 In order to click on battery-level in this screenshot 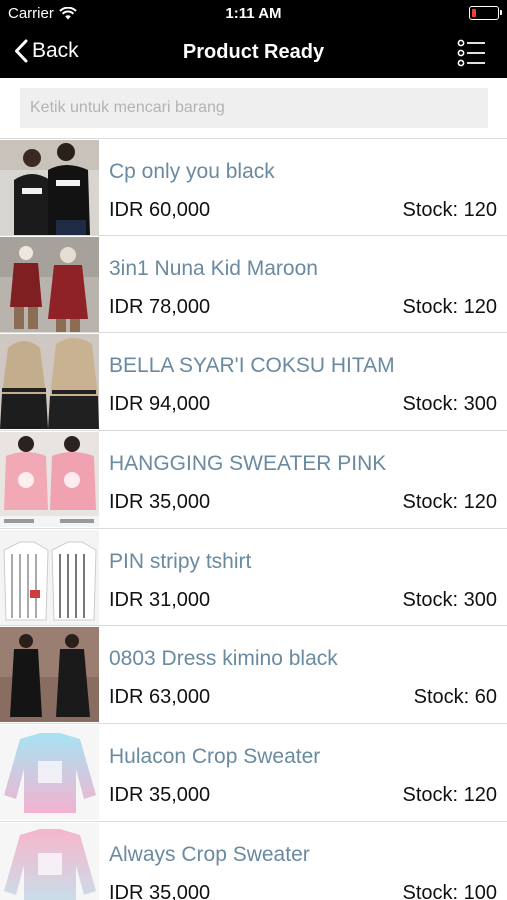, I will do `click(474, 13)`.